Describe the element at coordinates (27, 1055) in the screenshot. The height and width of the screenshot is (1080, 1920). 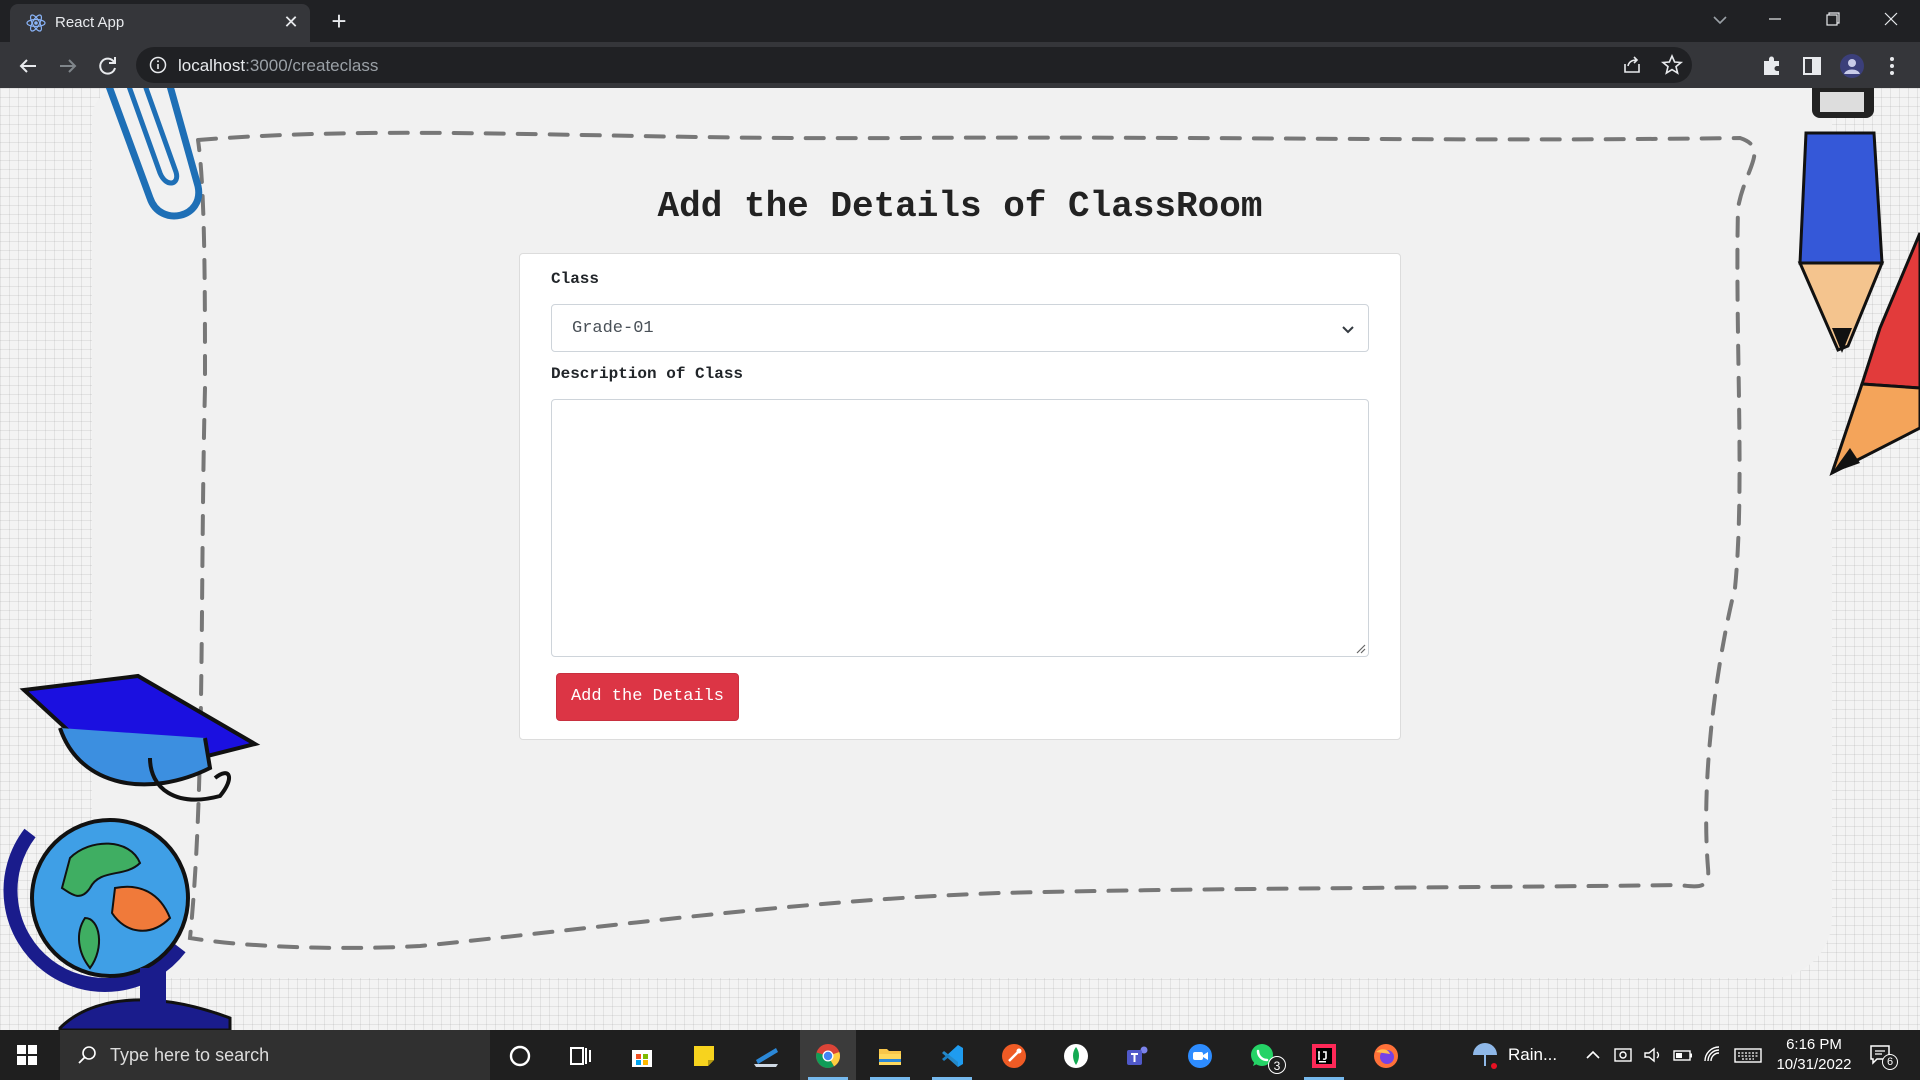
I see `windows-start-icon` at that location.